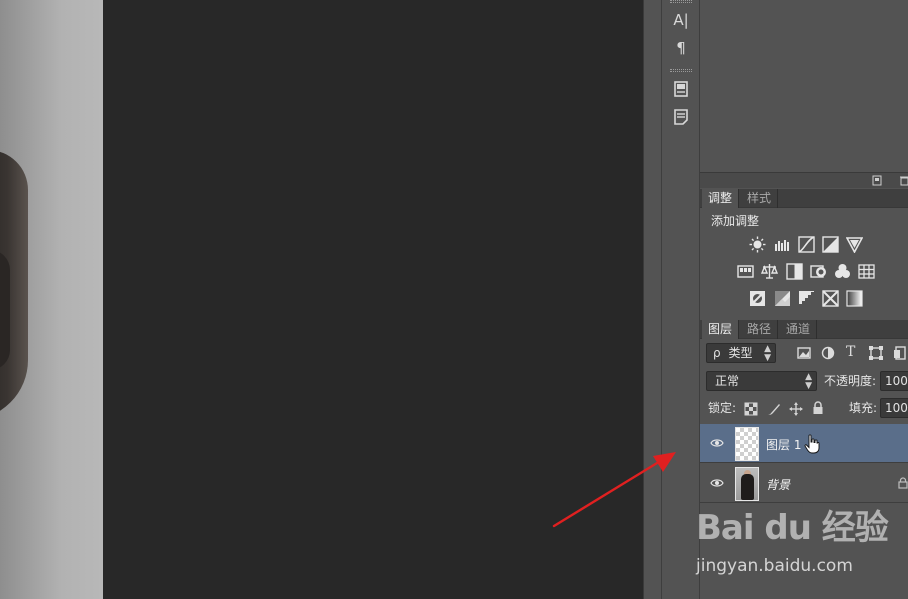 The height and width of the screenshot is (599, 908). Describe the element at coordinates (804, 198) in the screenshot. I see `adjustments-tabbar: 调整 样式` at that location.